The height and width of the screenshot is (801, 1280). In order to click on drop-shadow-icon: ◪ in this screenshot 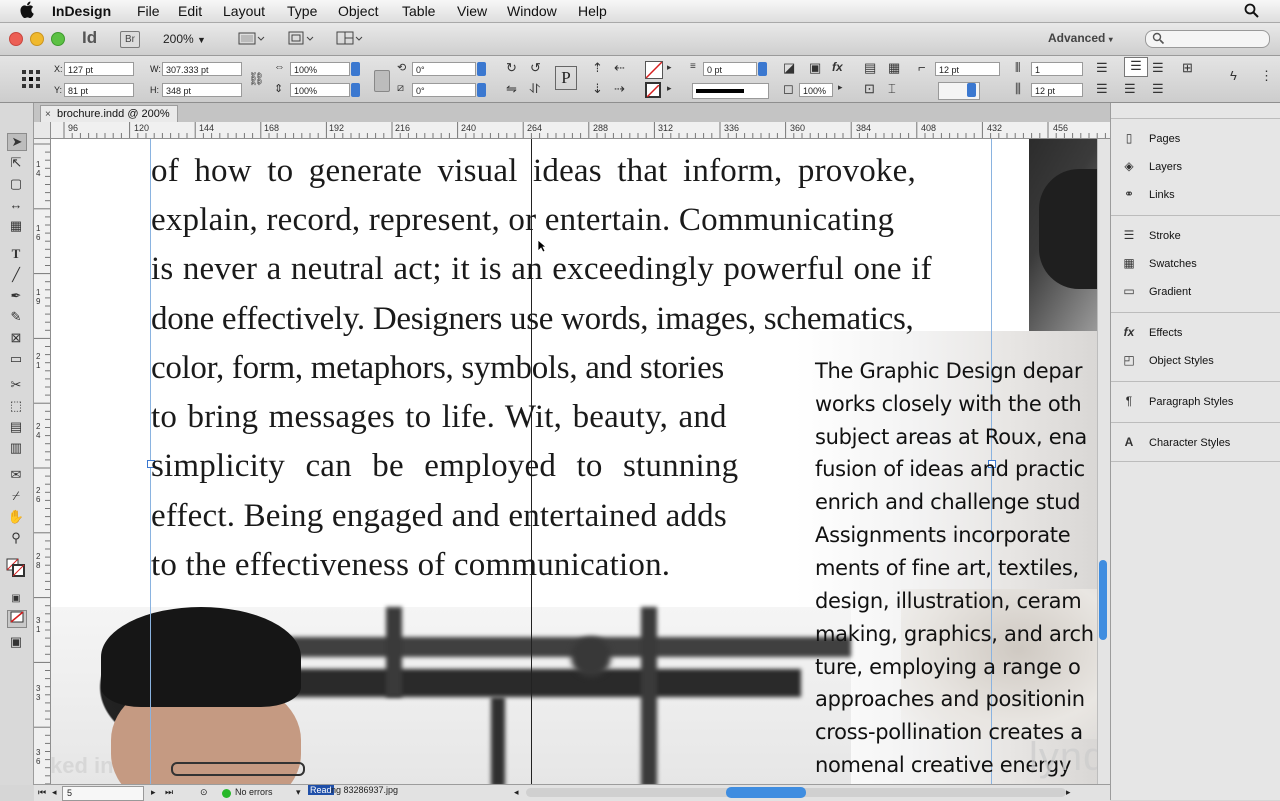, I will do `click(789, 68)`.